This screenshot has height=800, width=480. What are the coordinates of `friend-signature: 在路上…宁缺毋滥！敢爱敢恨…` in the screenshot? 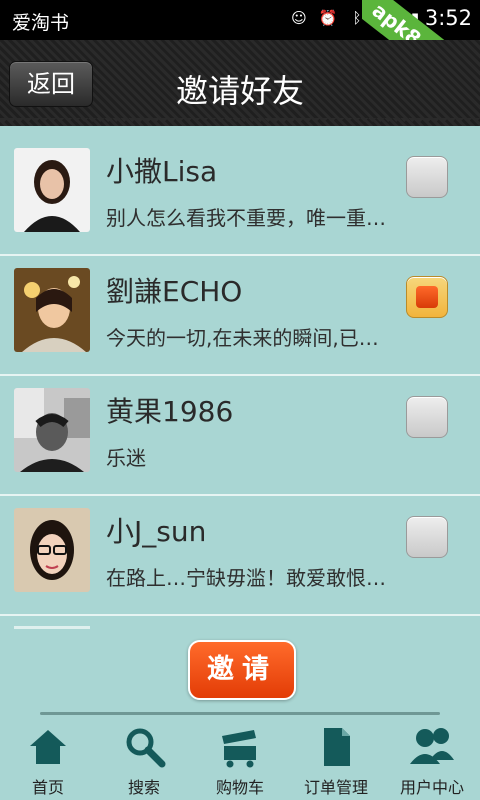 It's located at (246, 578).